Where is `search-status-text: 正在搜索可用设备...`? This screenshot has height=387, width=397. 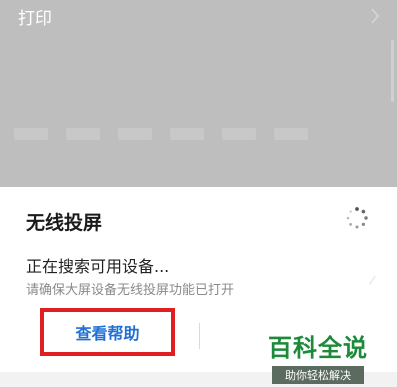 search-status-text: 正在搜索可用设备... is located at coordinates (98, 266).